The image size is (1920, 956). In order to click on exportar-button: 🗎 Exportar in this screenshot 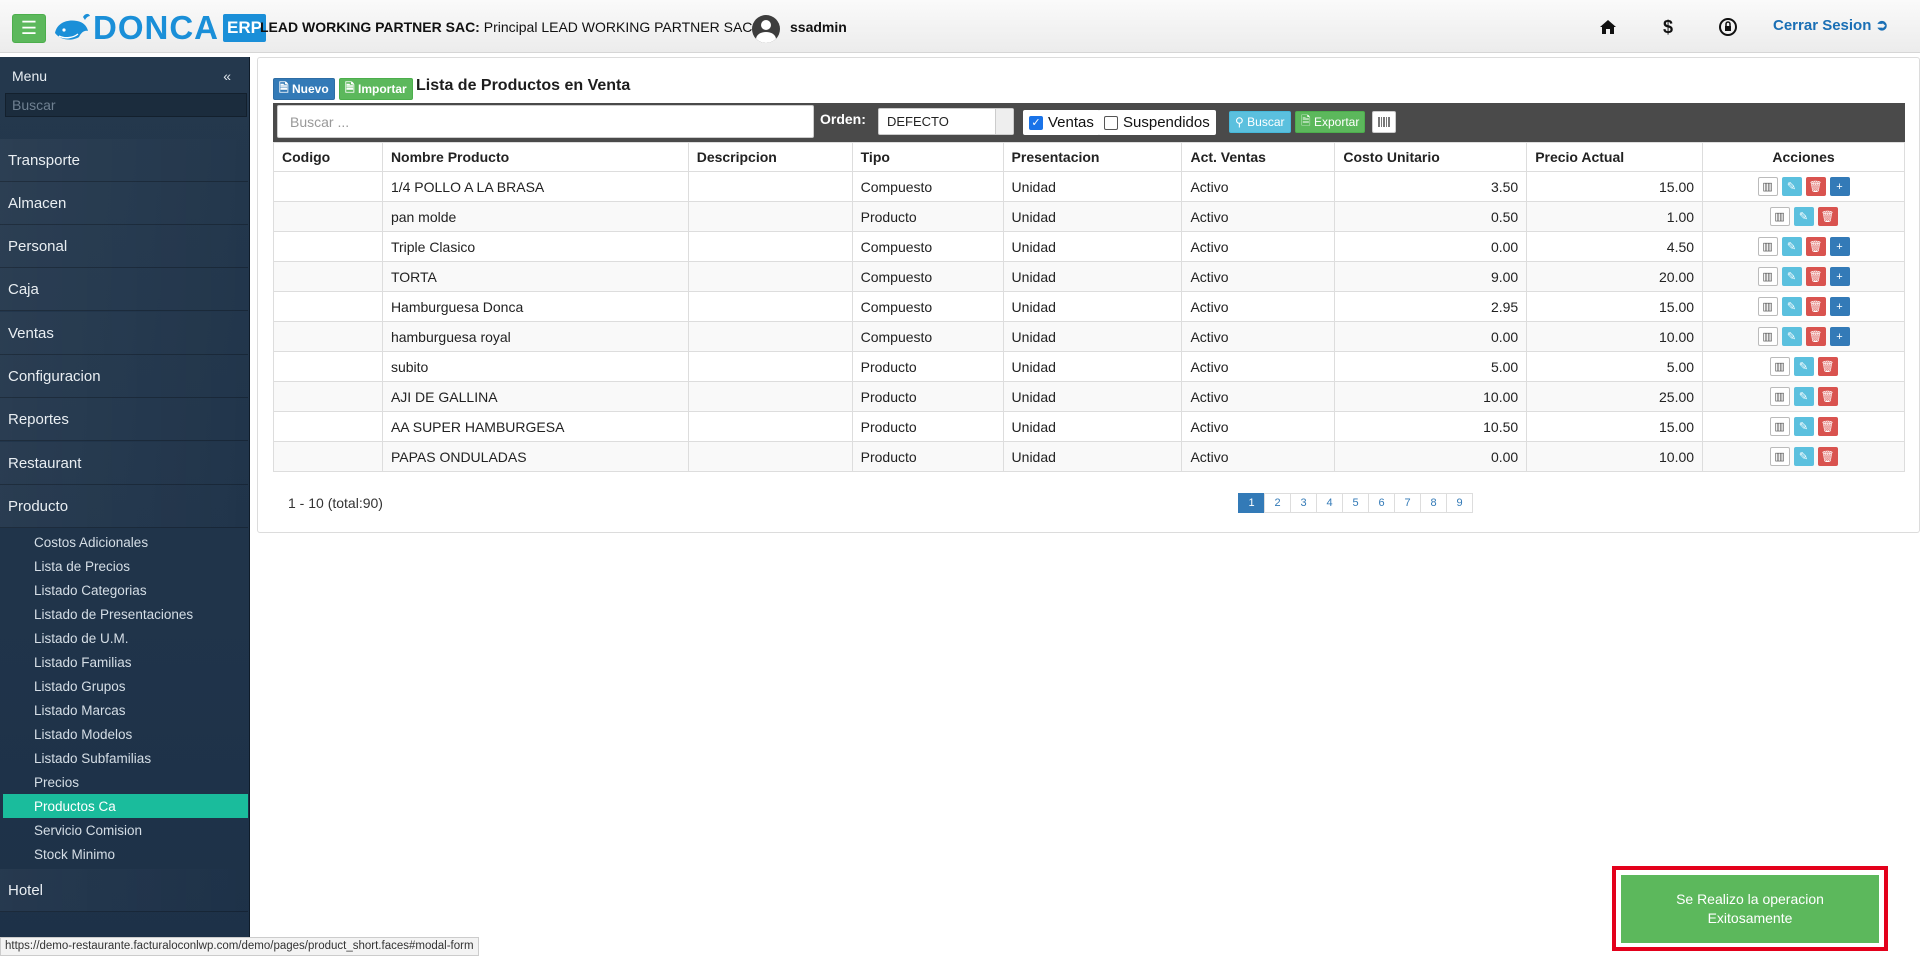, I will do `click(1330, 122)`.